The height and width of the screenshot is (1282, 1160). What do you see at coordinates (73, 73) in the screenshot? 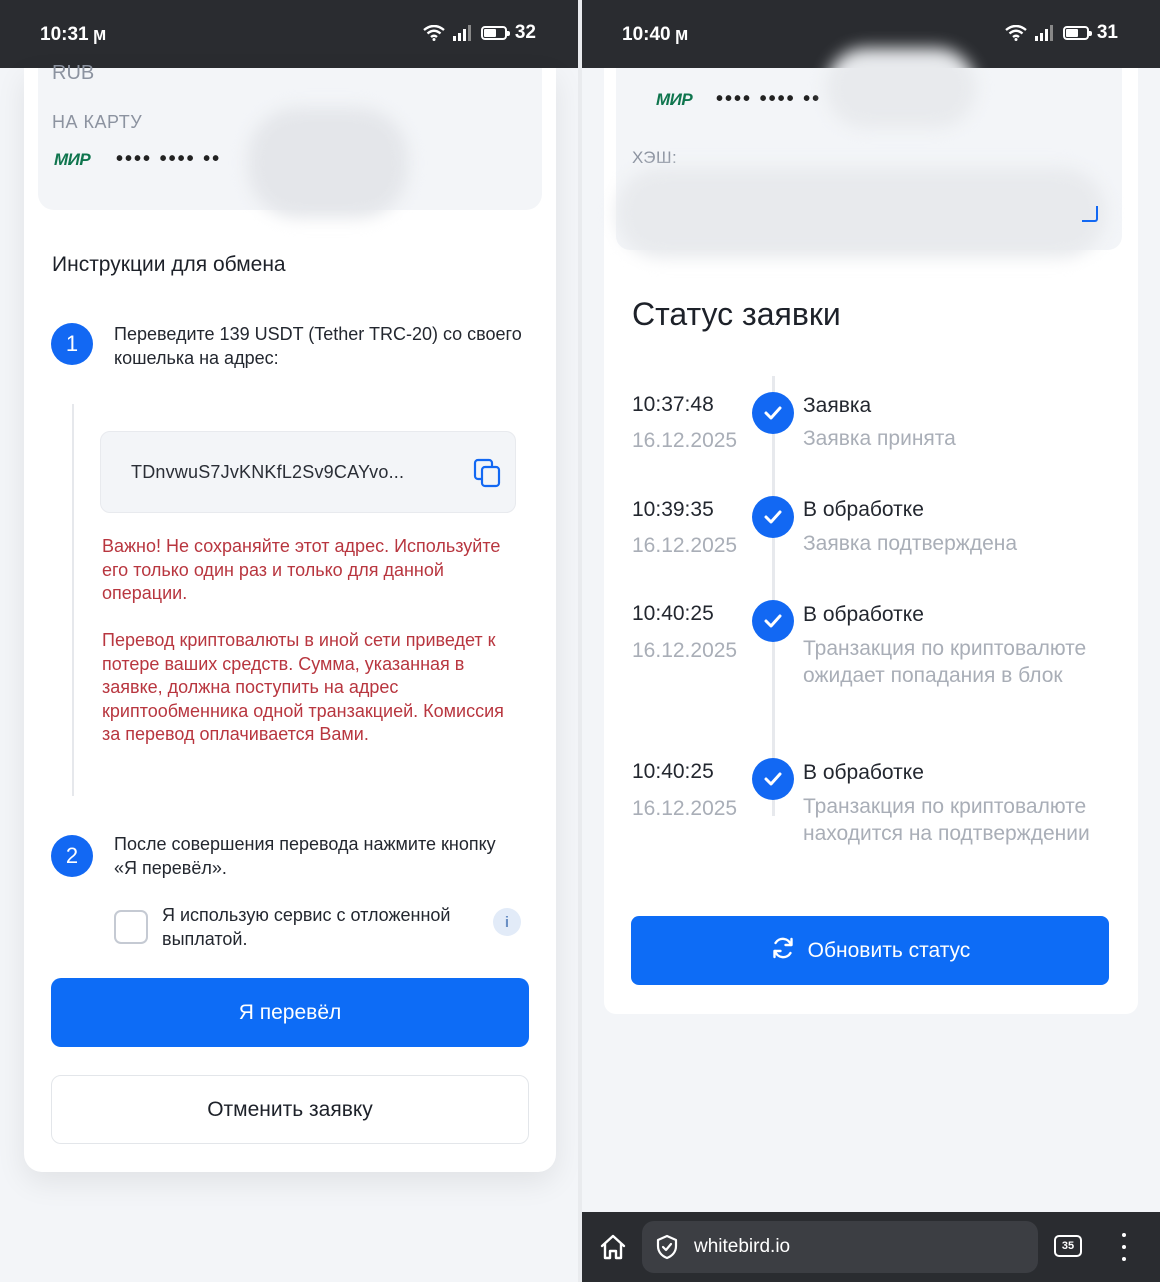
I see `currency-label: RUB` at bounding box center [73, 73].